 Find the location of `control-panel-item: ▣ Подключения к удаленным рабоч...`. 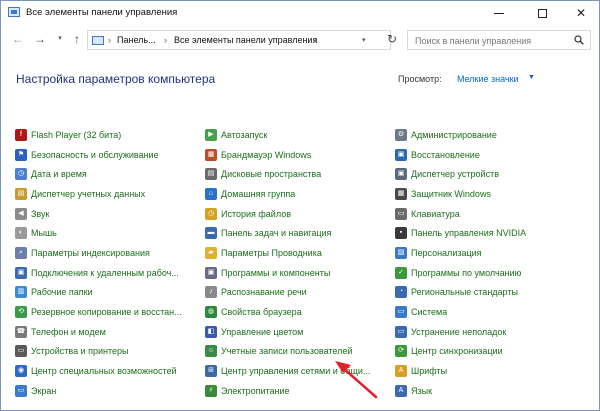

control-panel-item: ▣ Подключения к удаленным рабоч... is located at coordinates (107, 273).